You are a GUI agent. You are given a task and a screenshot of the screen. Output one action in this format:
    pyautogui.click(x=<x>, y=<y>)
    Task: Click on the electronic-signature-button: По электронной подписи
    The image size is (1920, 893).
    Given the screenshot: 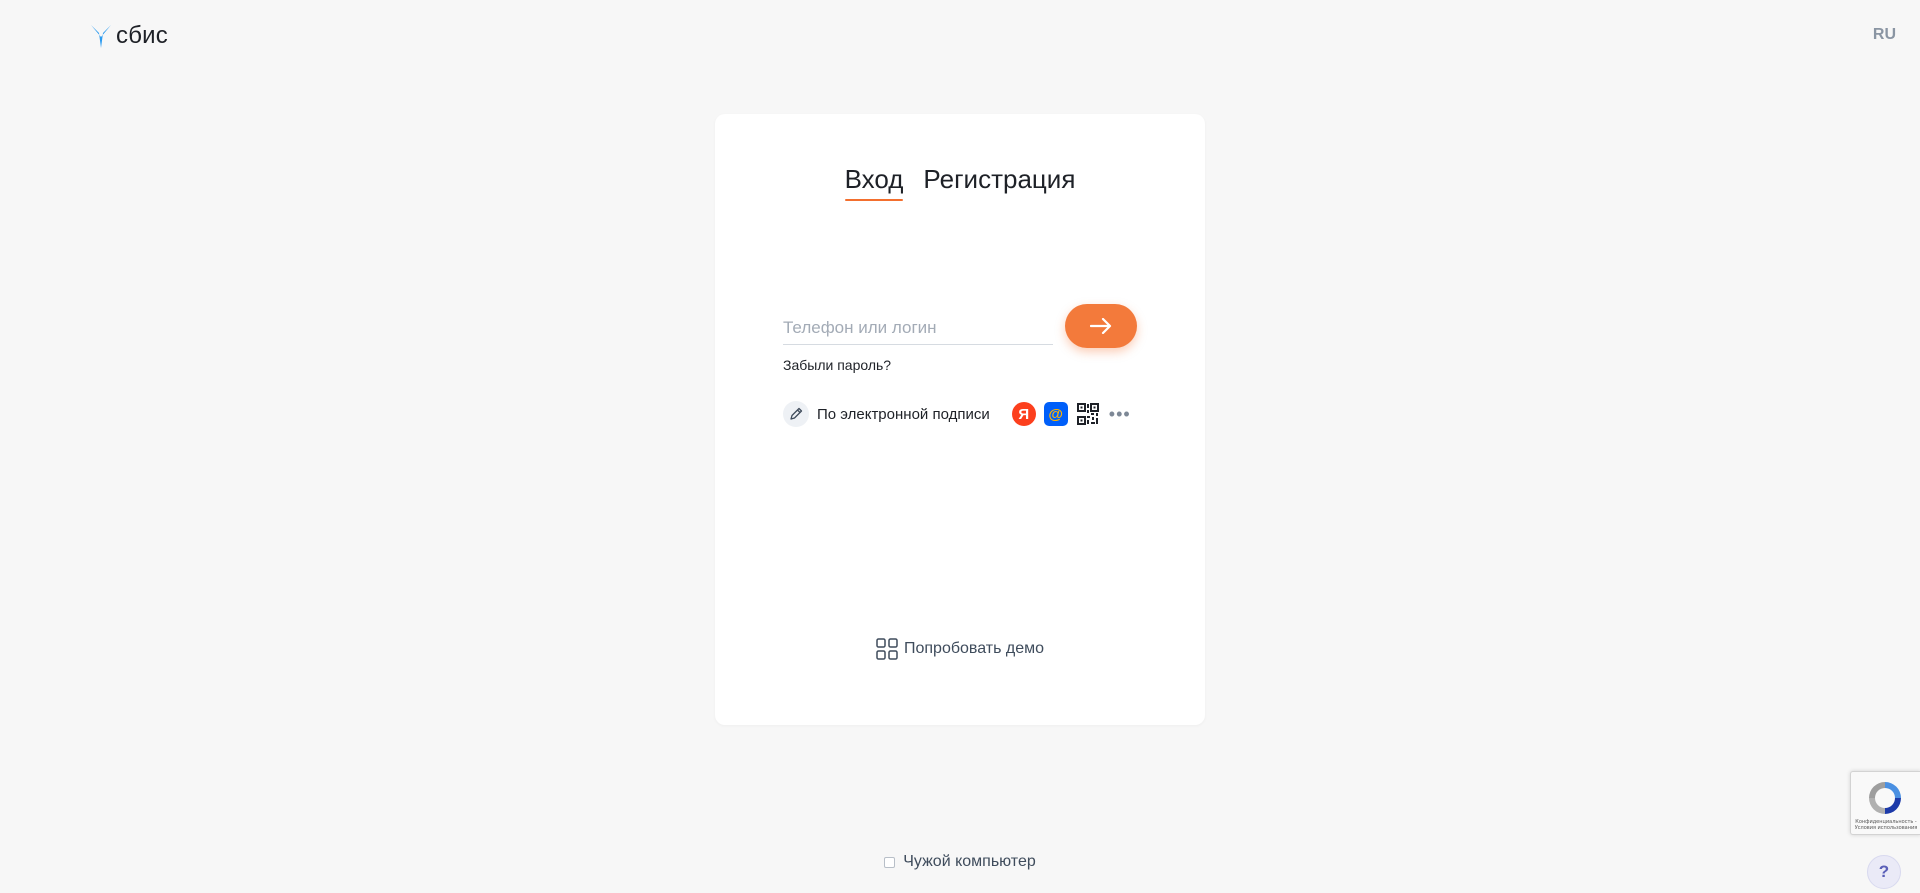 What is the action you would take?
    pyautogui.click(x=886, y=414)
    